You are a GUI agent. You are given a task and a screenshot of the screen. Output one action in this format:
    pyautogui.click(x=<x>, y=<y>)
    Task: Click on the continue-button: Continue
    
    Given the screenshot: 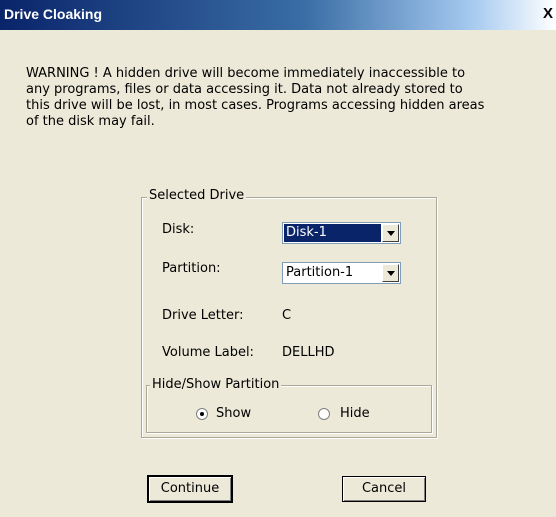 What is the action you would take?
    pyautogui.click(x=190, y=489)
    